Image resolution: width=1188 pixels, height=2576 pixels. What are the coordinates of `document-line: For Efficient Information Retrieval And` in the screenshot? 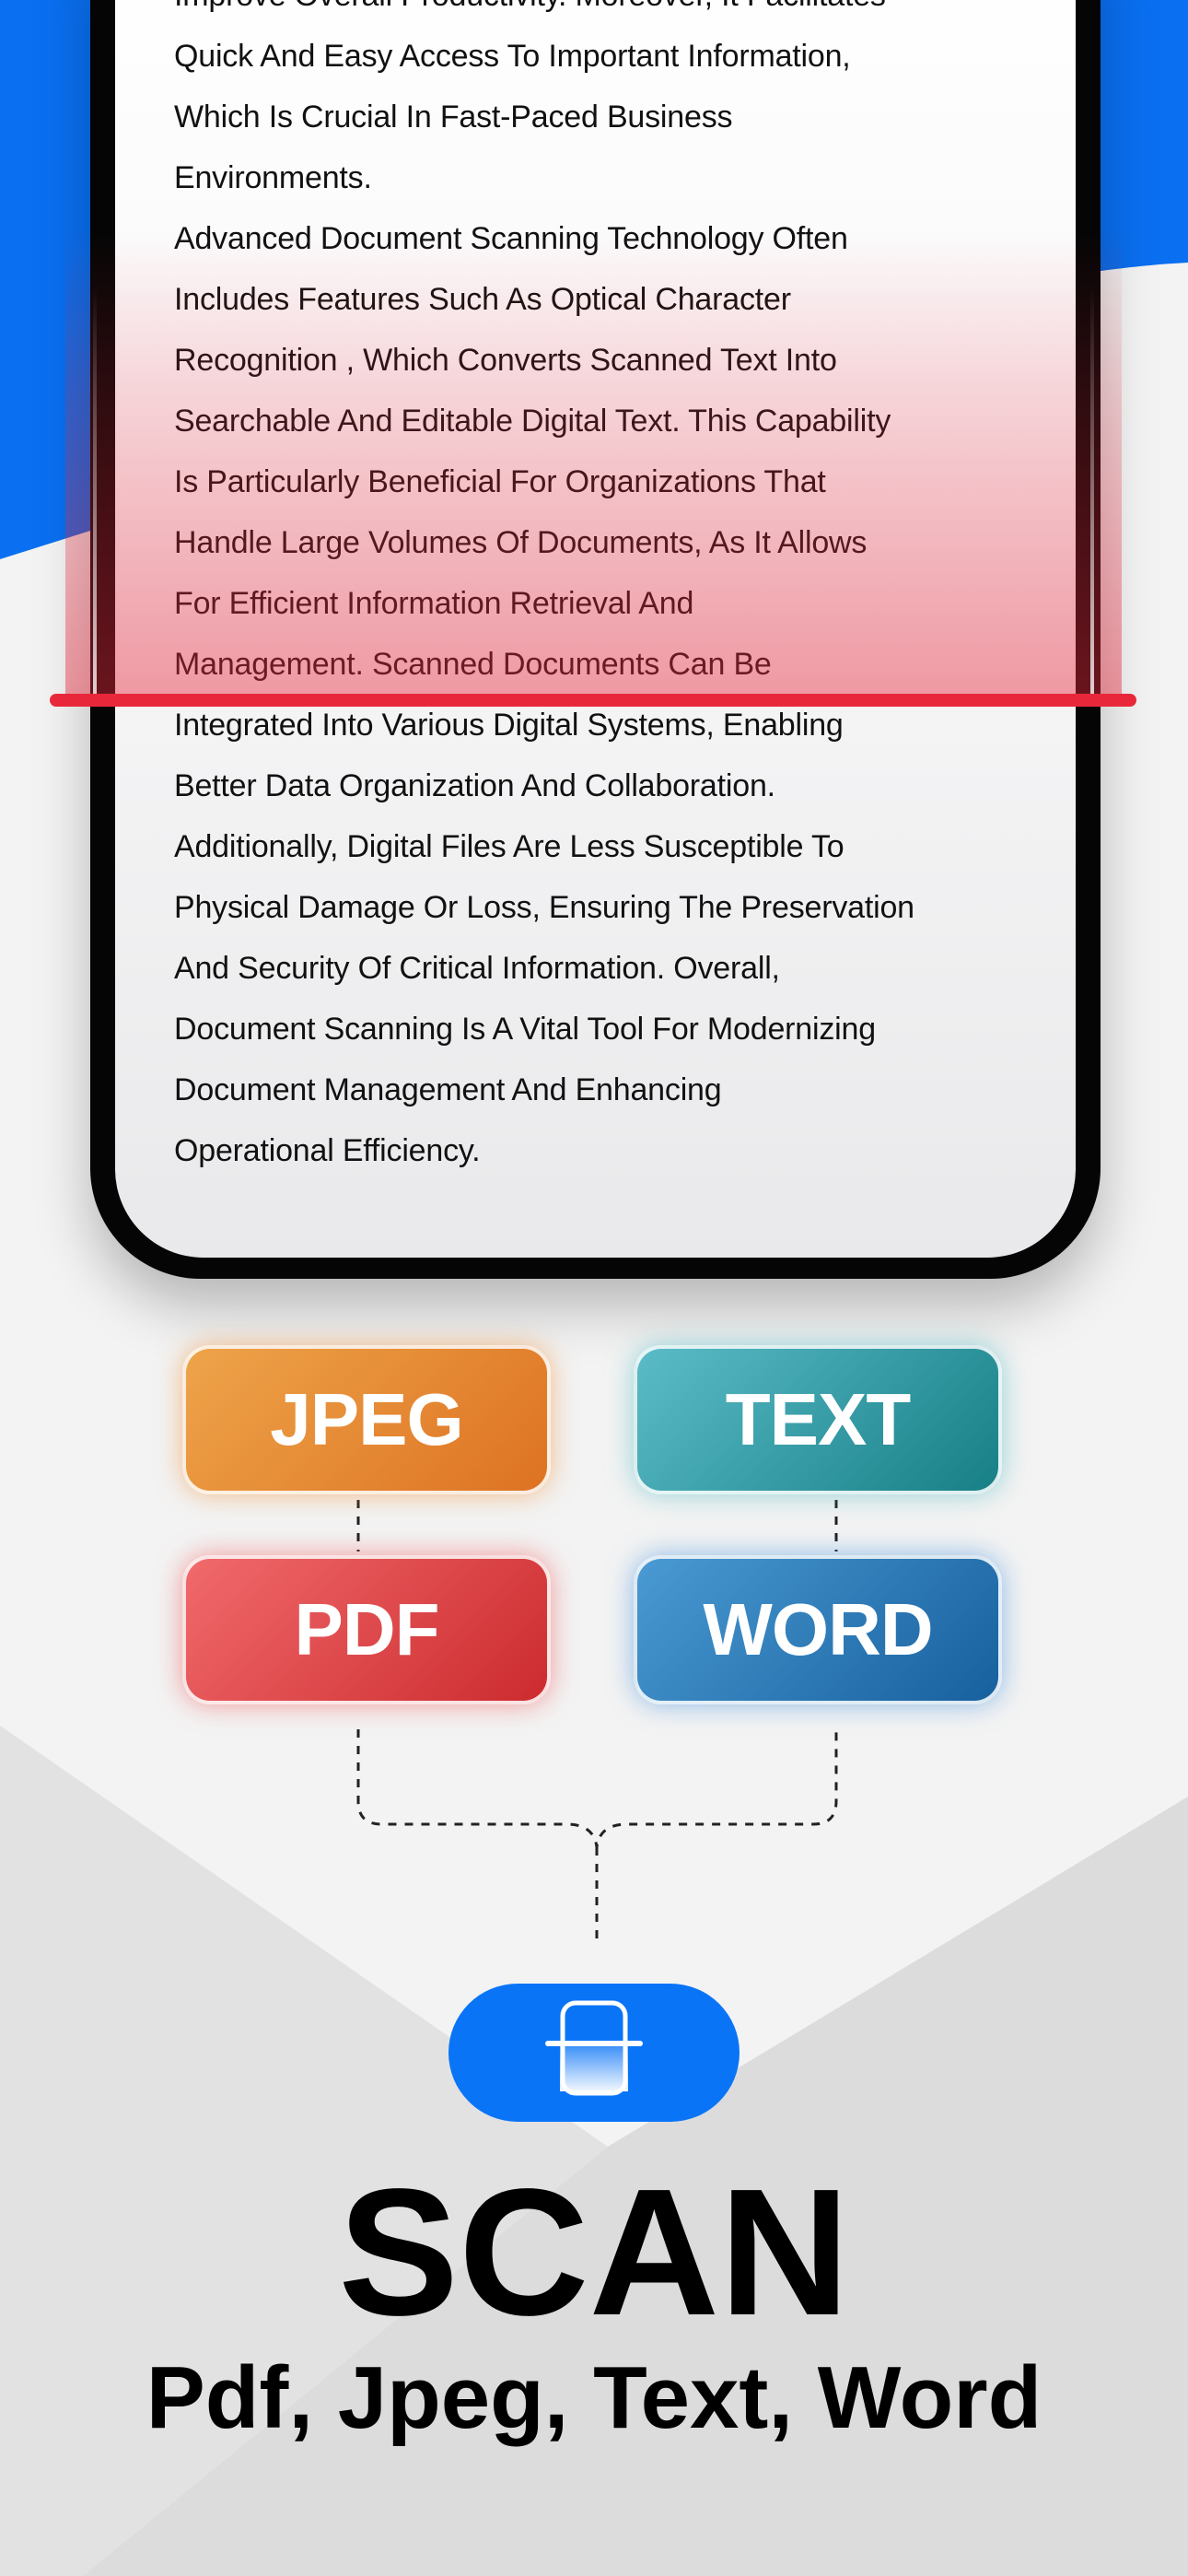 It's located at (434, 603).